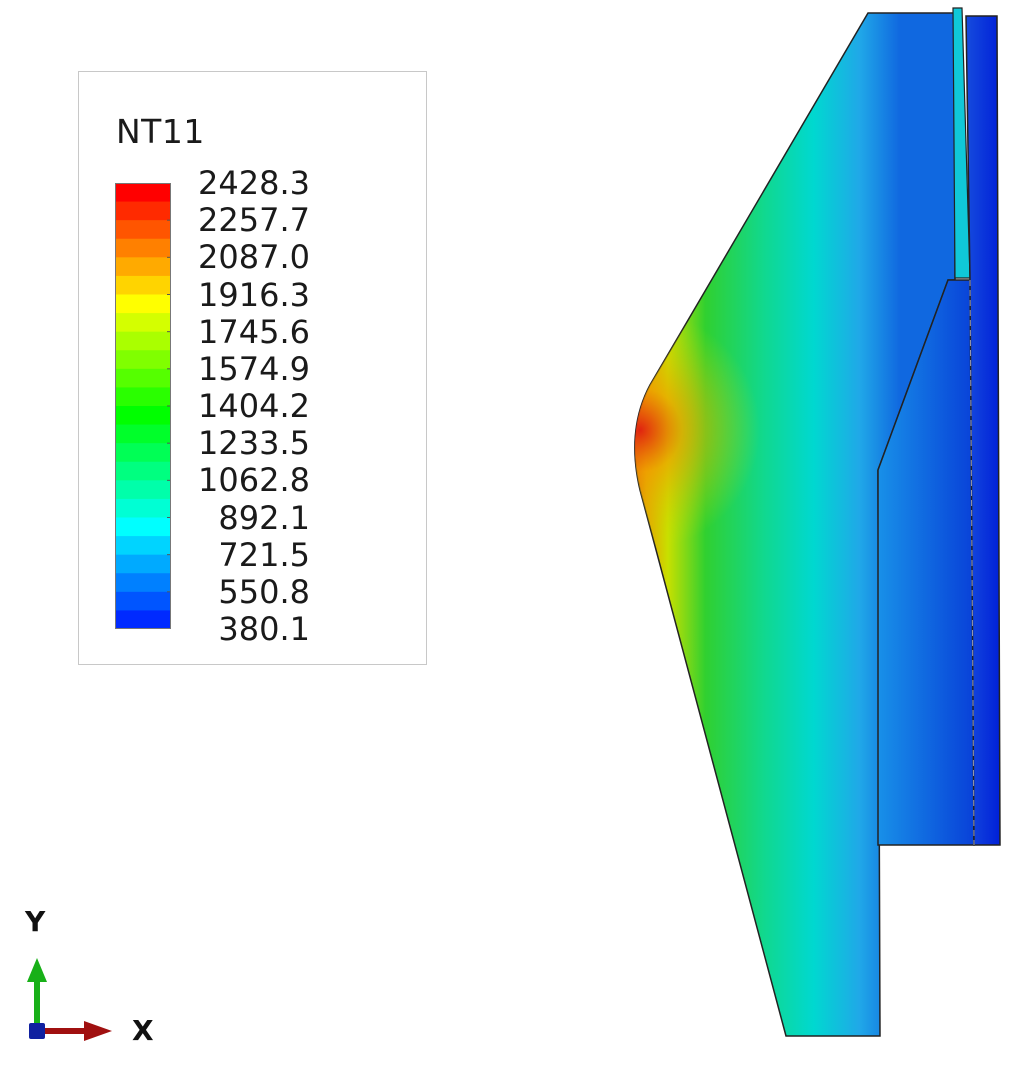  I want to click on y-axis-arrowhead, so click(37, 970).